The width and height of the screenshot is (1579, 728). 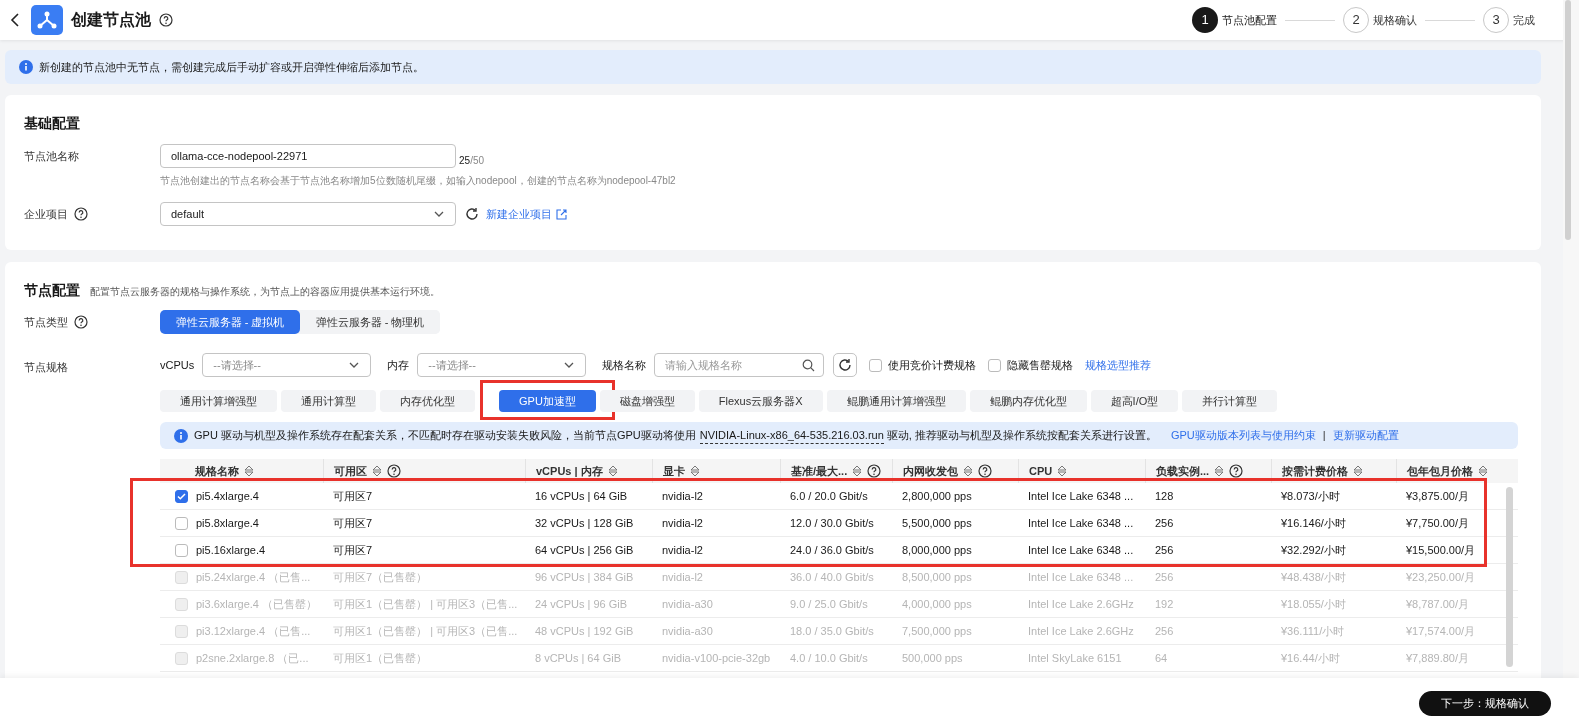 I want to click on column-header: 显卡, so click(x=716, y=471).